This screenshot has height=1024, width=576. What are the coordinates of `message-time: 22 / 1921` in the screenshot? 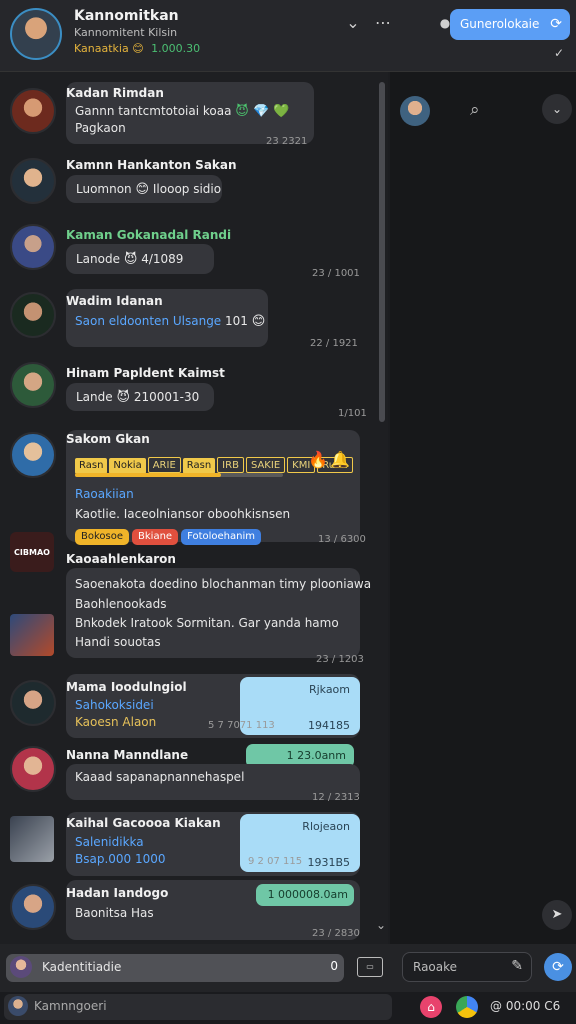 It's located at (334, 343).